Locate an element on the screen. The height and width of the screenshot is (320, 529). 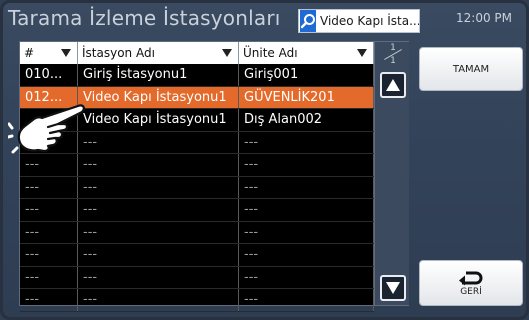
row-unit-name: GÜVENLİK201 is located at coordinates (306, 97).